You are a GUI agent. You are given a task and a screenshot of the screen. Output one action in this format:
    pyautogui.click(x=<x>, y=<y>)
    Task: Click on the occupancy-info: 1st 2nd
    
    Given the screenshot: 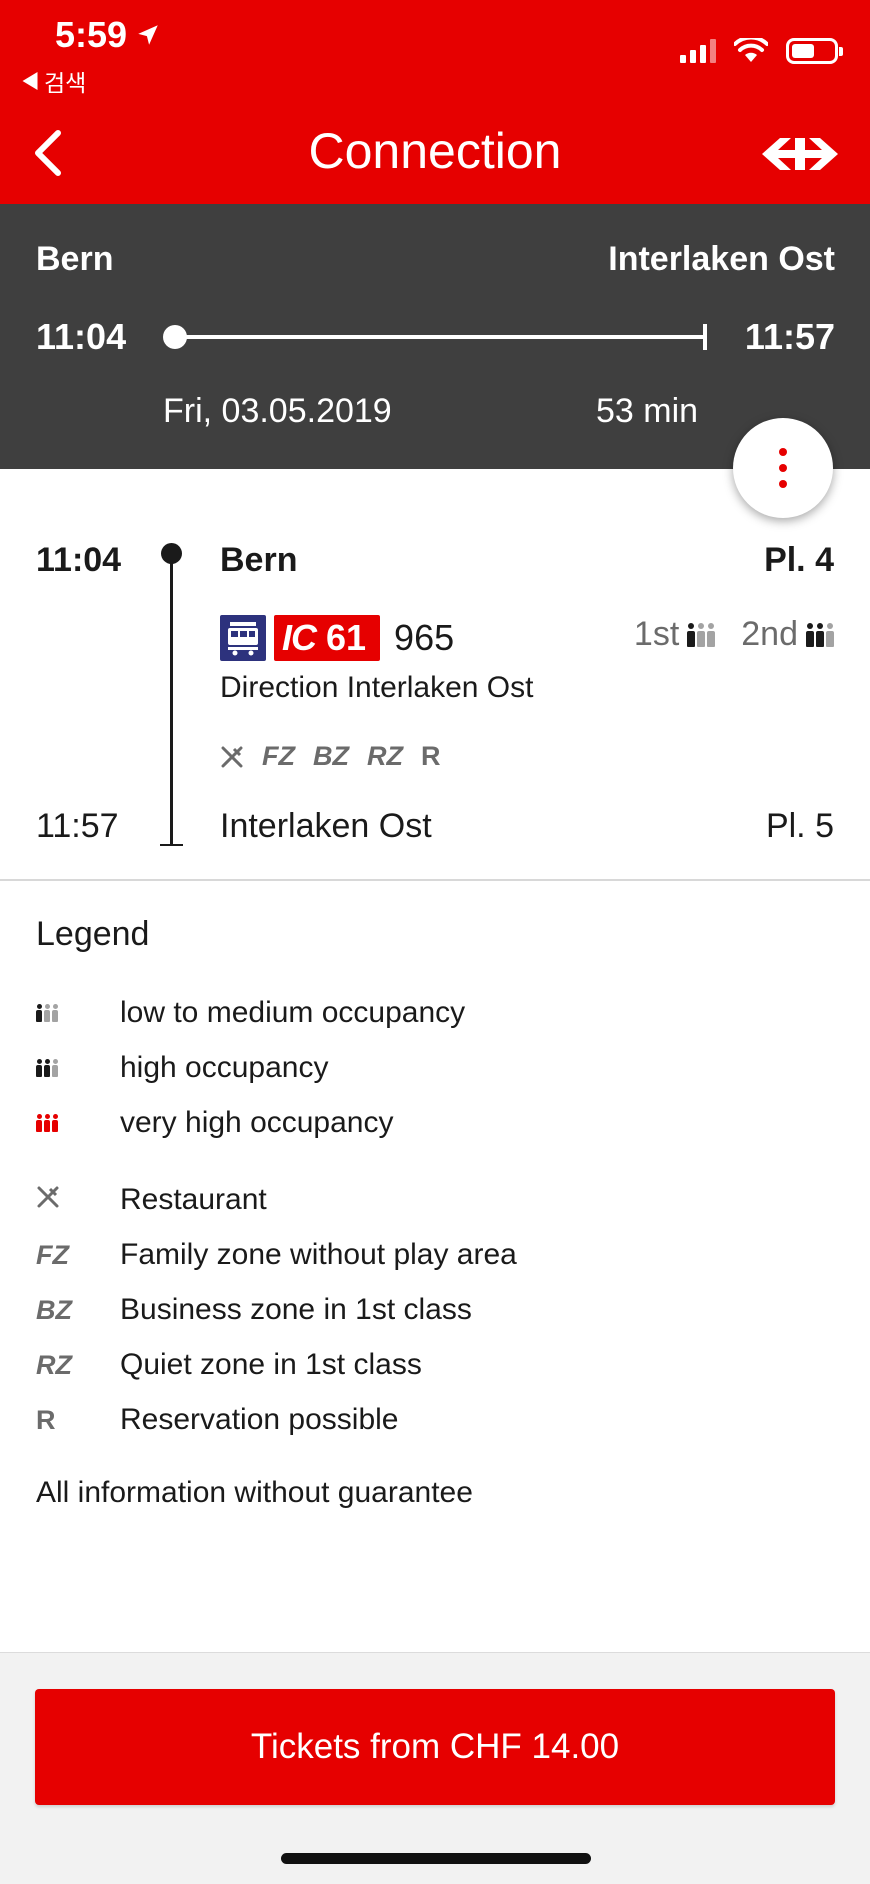 What is the action you would take?
    pyautogui.click(x=734, y=634)
    